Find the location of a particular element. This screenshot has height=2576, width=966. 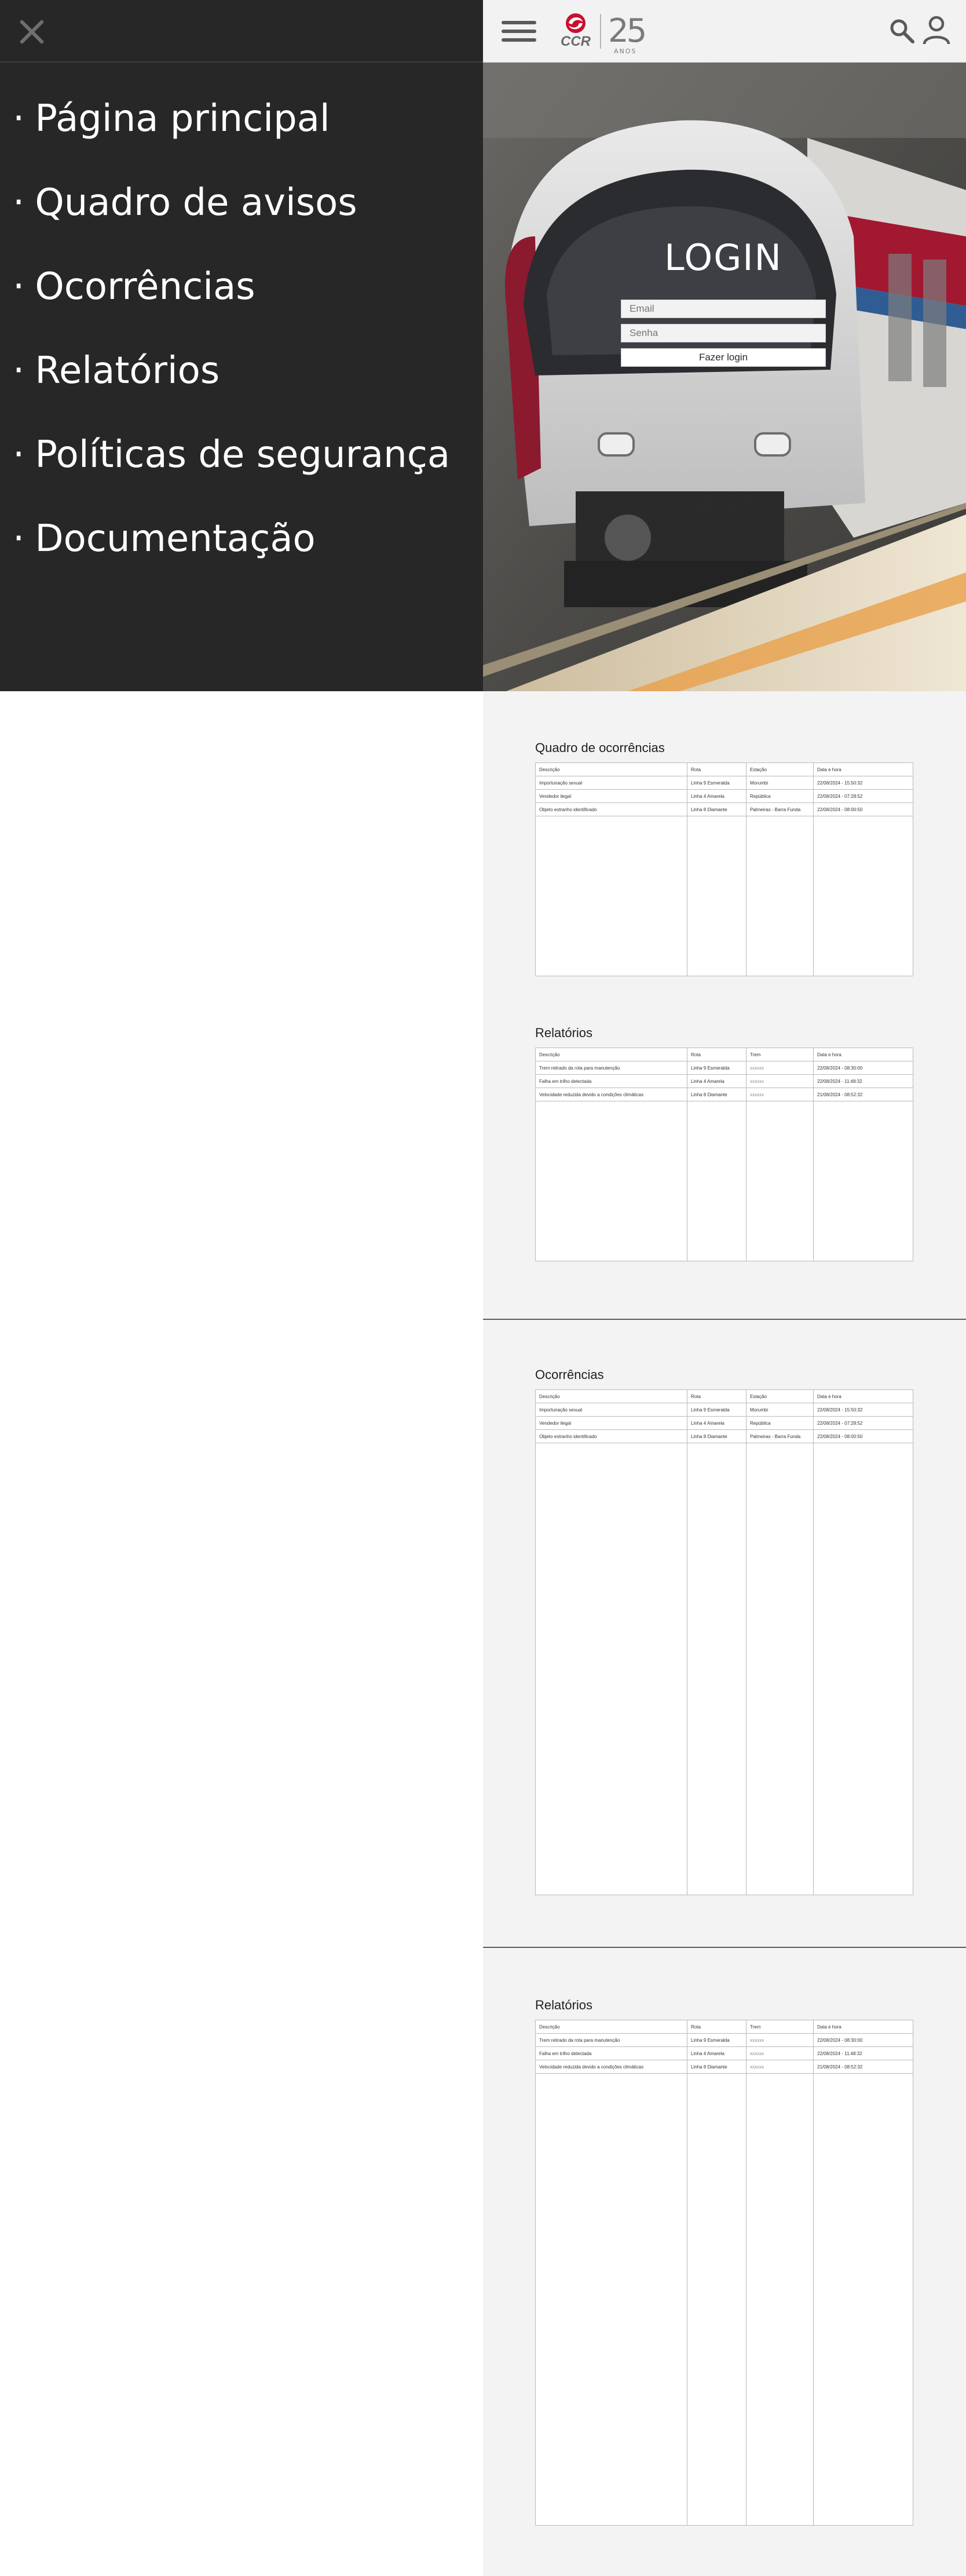

menu-item-label: Quadro de avisos is located at coordinates (196, 202).